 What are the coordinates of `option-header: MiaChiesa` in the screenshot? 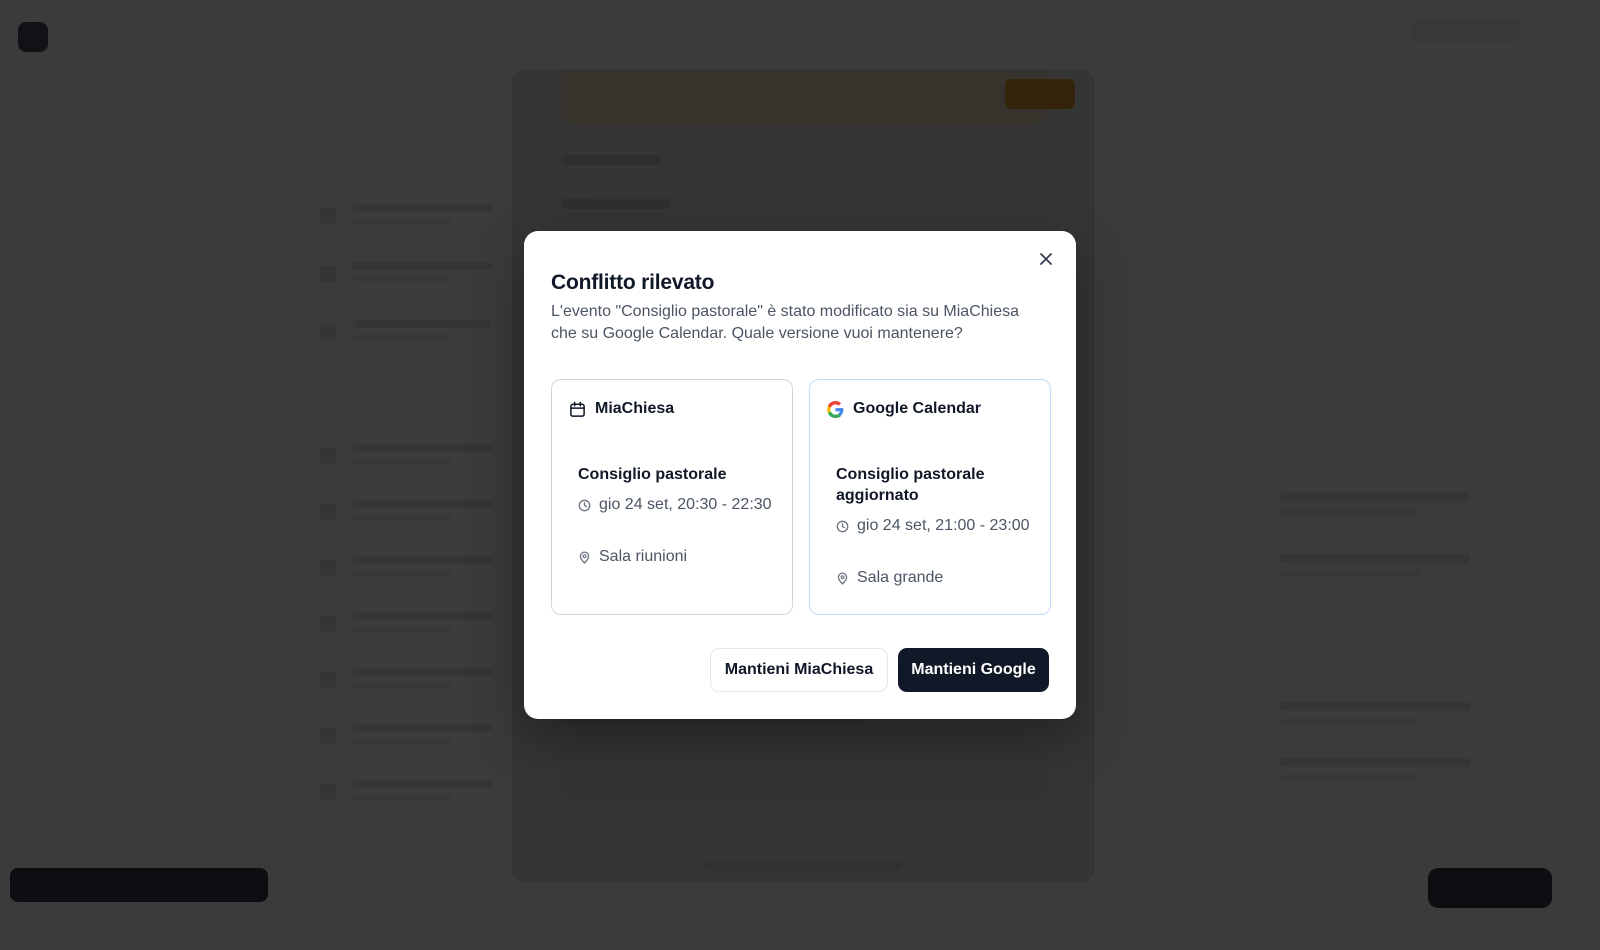 It's located at (621, 409).